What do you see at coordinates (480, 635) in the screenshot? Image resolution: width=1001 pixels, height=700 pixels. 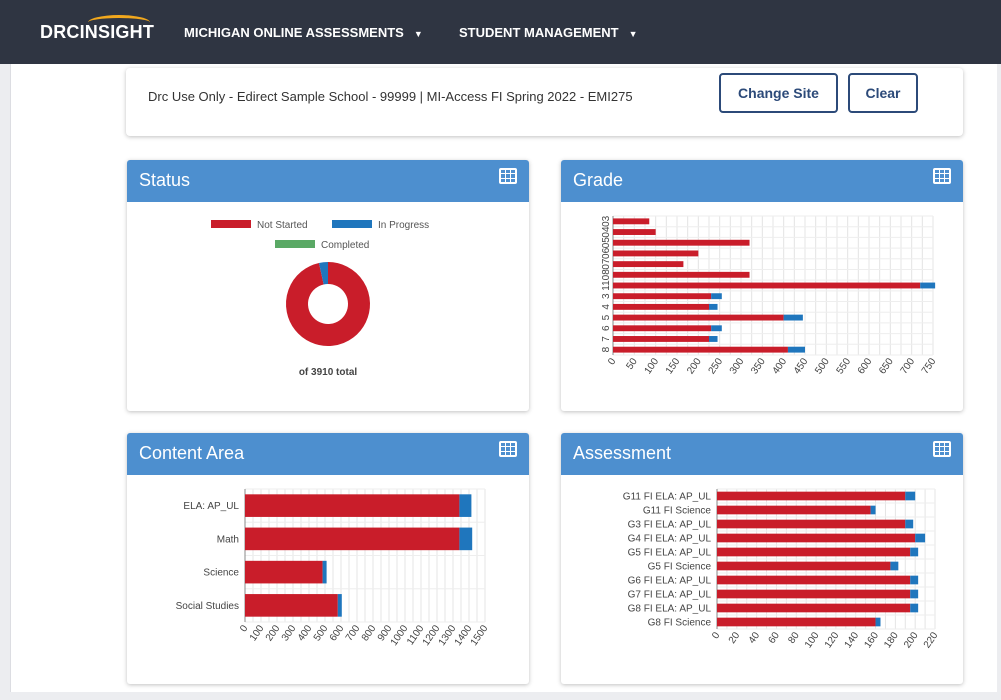 I see `x-tick-label: 1500` at bounding box center [480, 635].